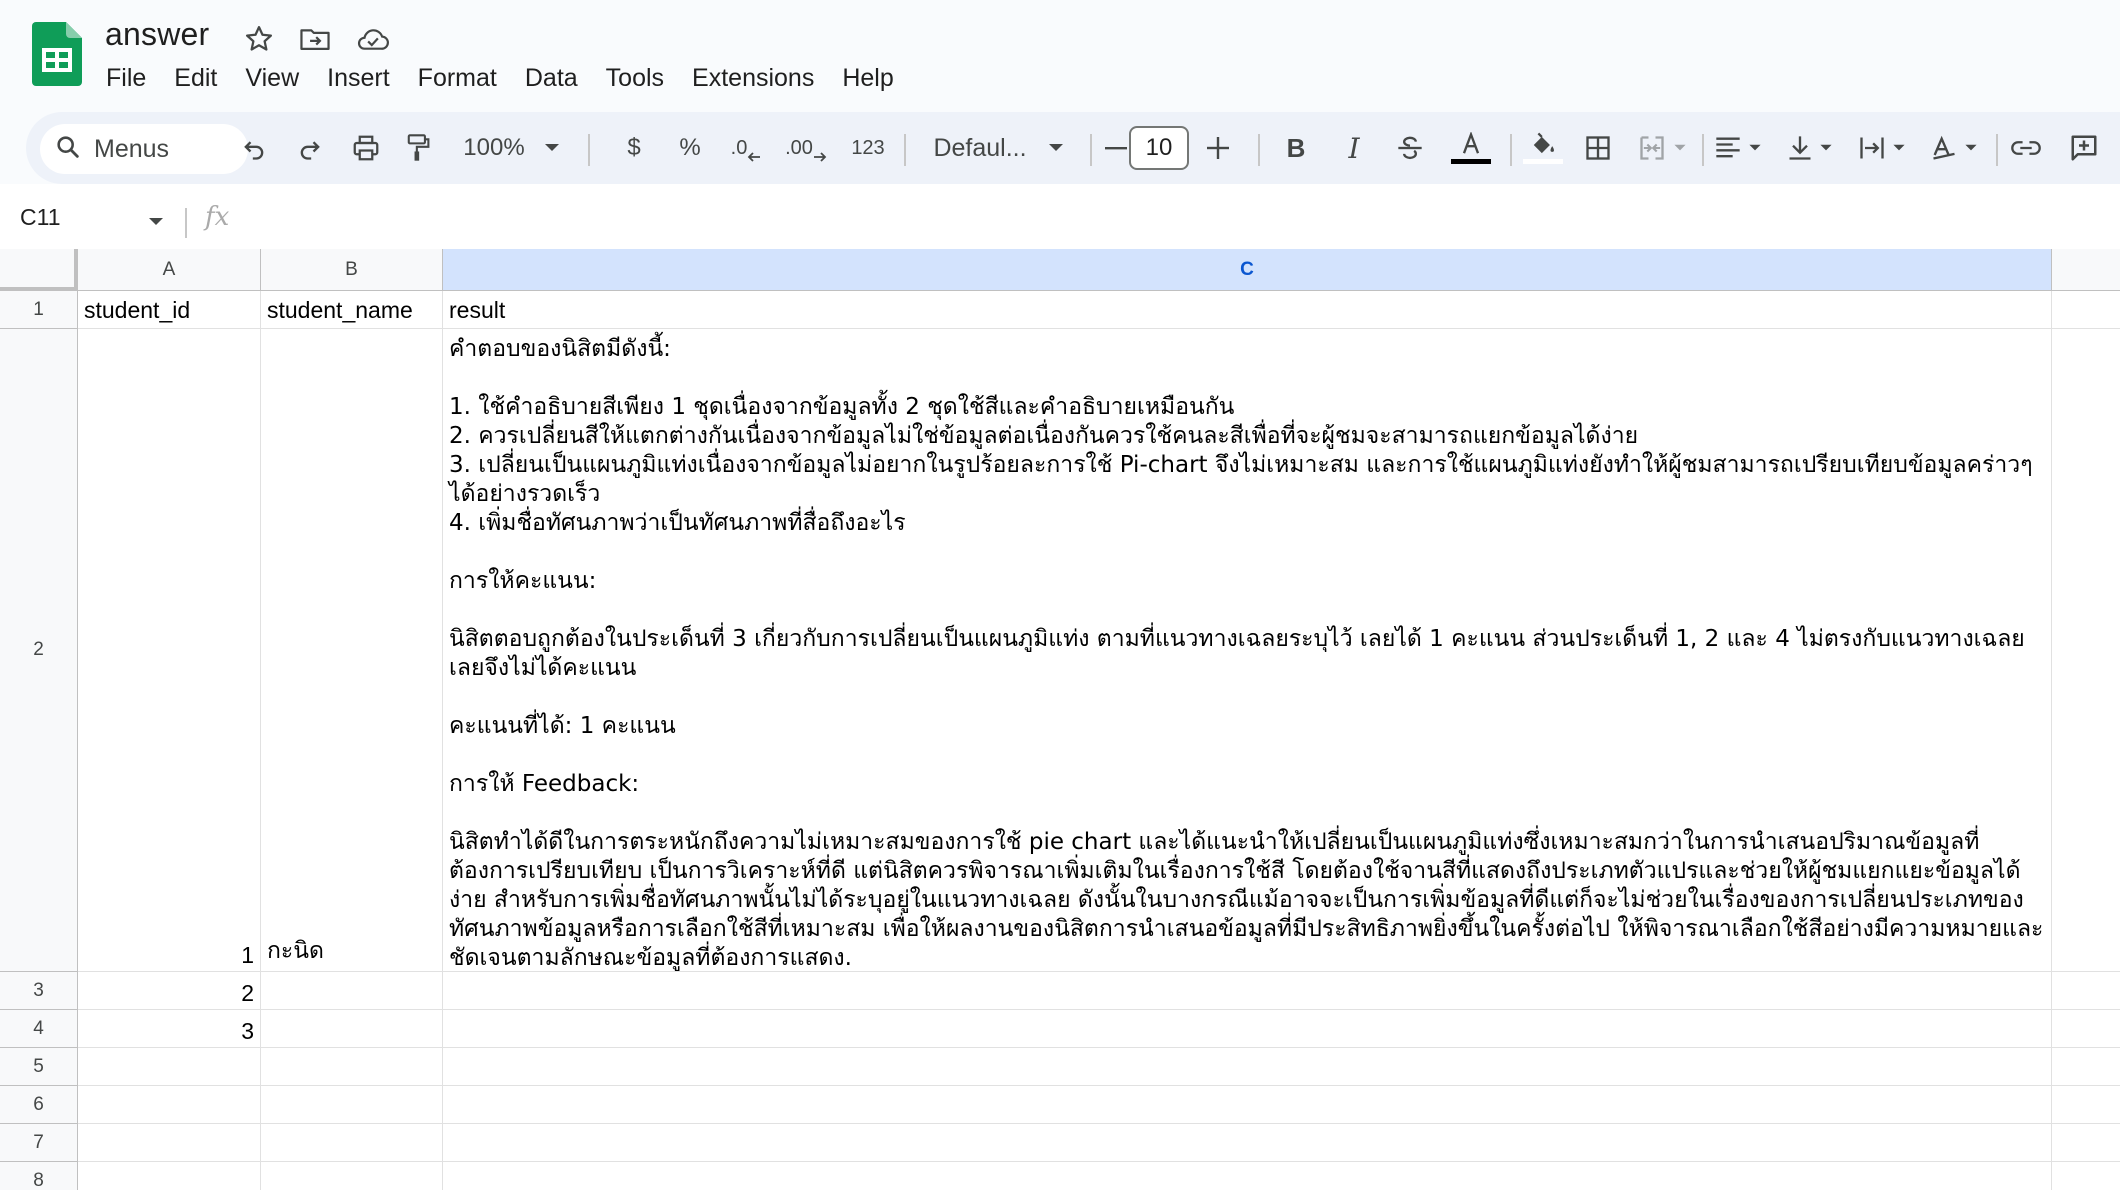 This screenshot has height=1190, width=2120. What do you see at coordinates (169, 310) in the screenshot?
I see `cell-a1: student_id` at bounding box center [169, 310].